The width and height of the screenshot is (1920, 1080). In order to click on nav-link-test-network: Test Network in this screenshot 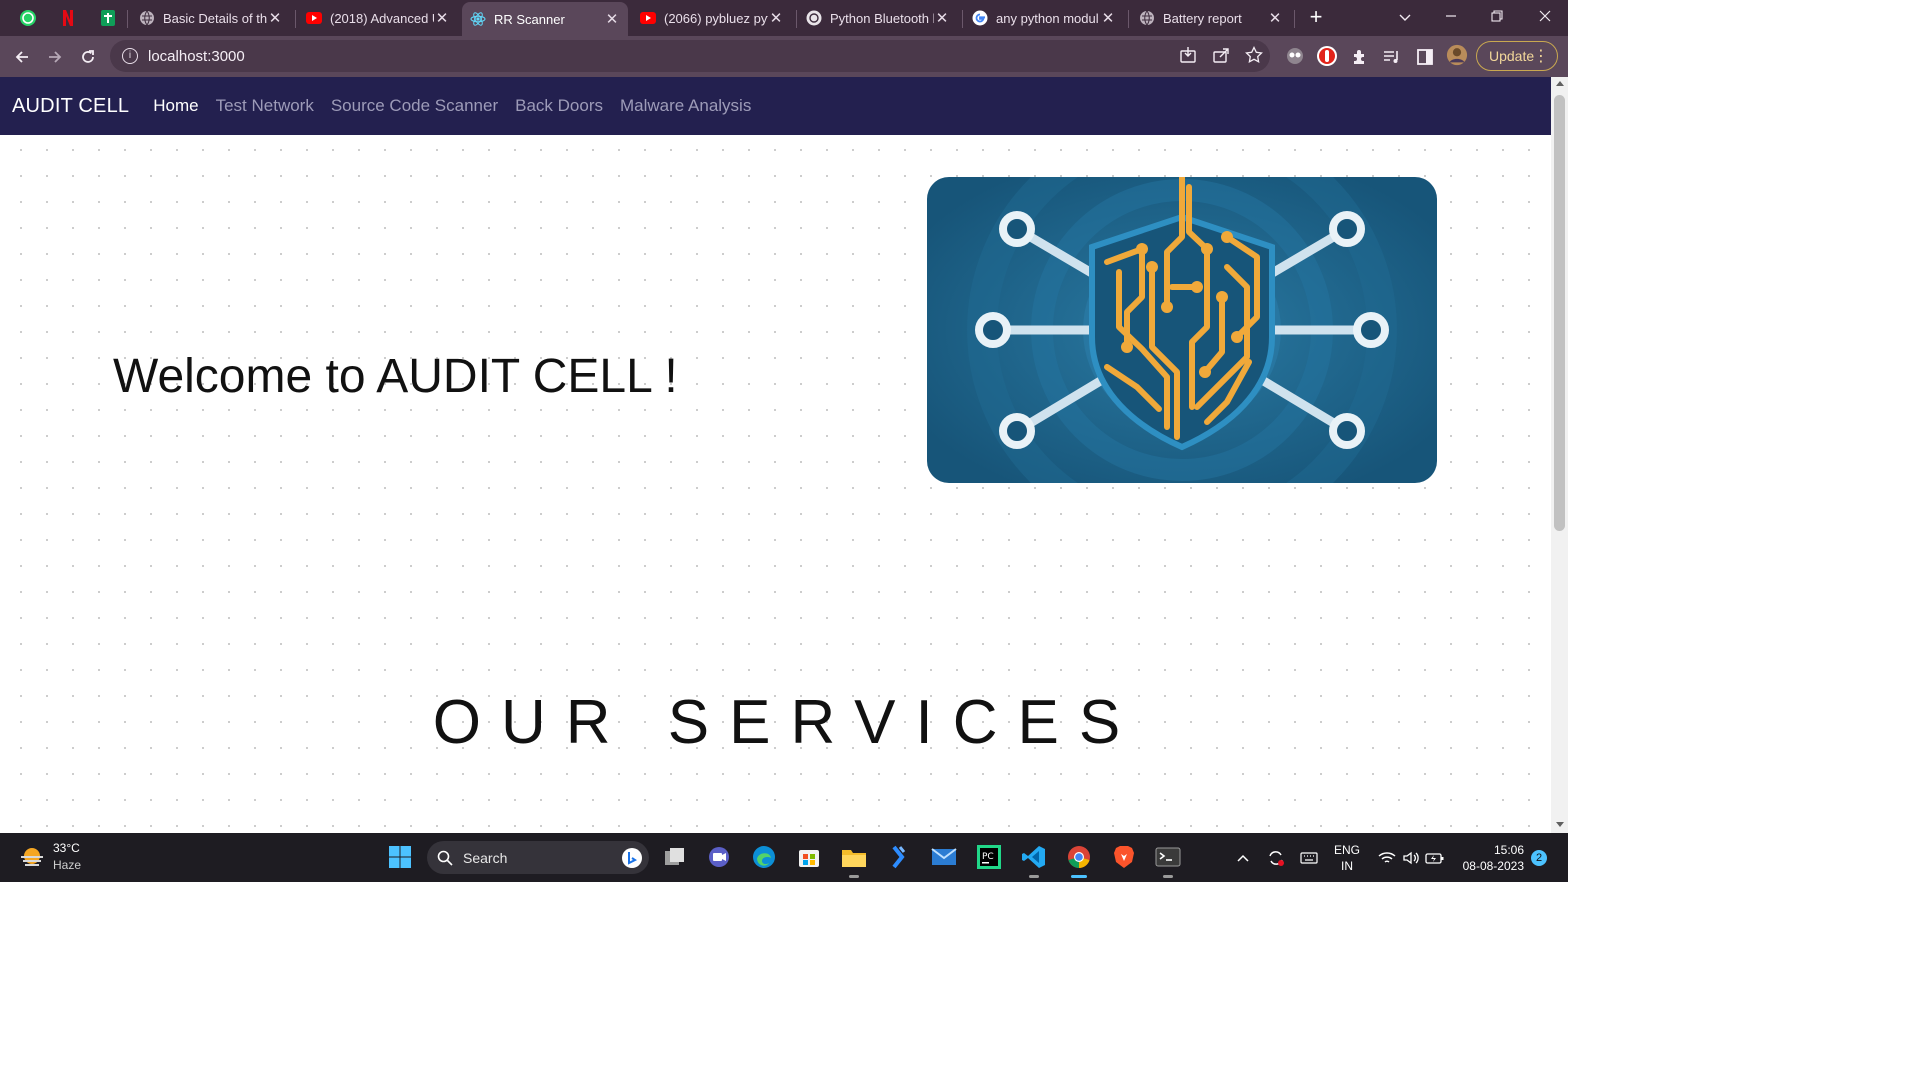, I will do `click(265, 106)`.